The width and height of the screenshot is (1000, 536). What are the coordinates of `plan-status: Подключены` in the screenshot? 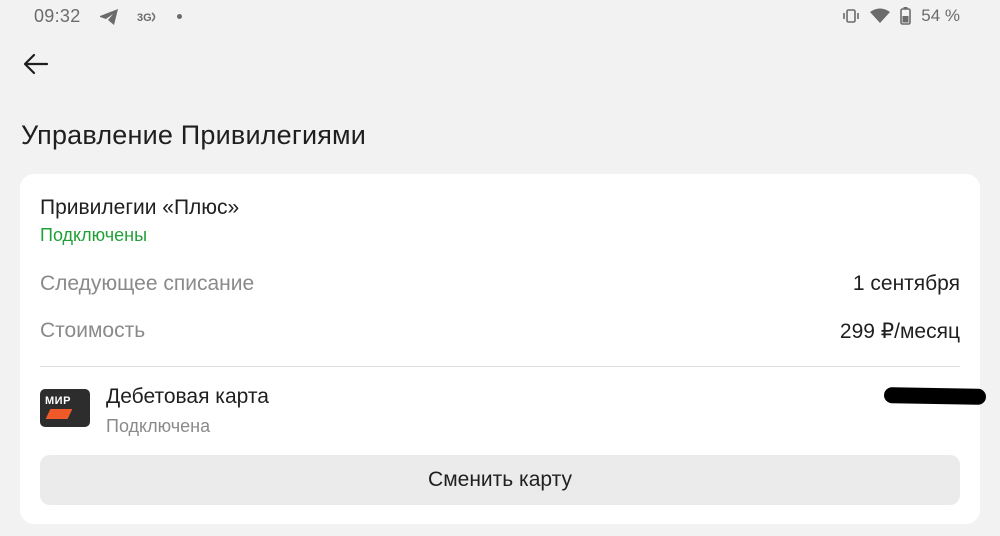 It's located at (94, 235).